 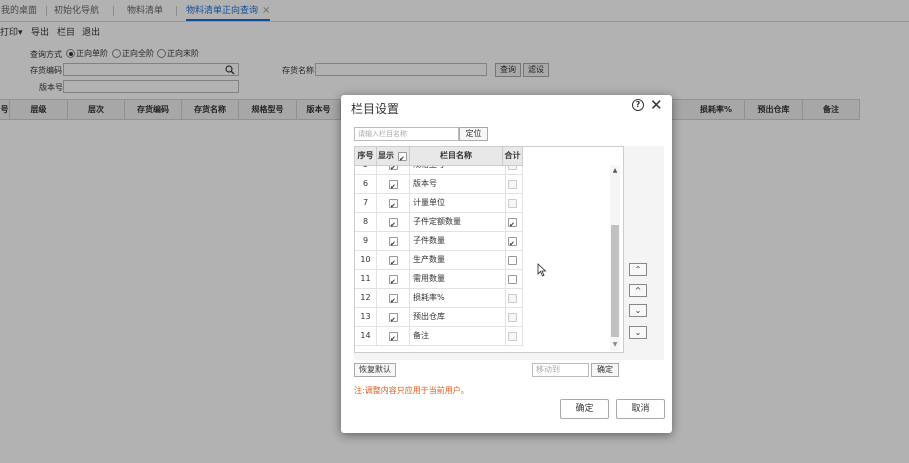 What do you see at coordinates (513, 156) in the screenshot?
I see `header-sum: 合计` at bounding box center [513, 156].